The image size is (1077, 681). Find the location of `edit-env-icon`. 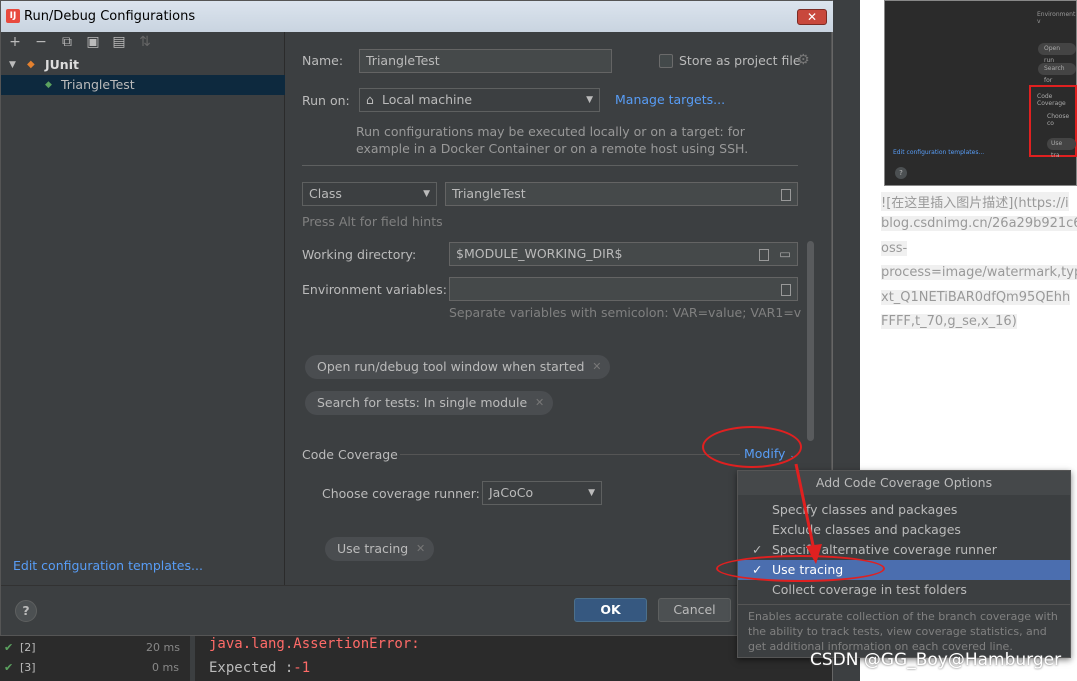

edit-env-icon is located at coordinates (786, 290).